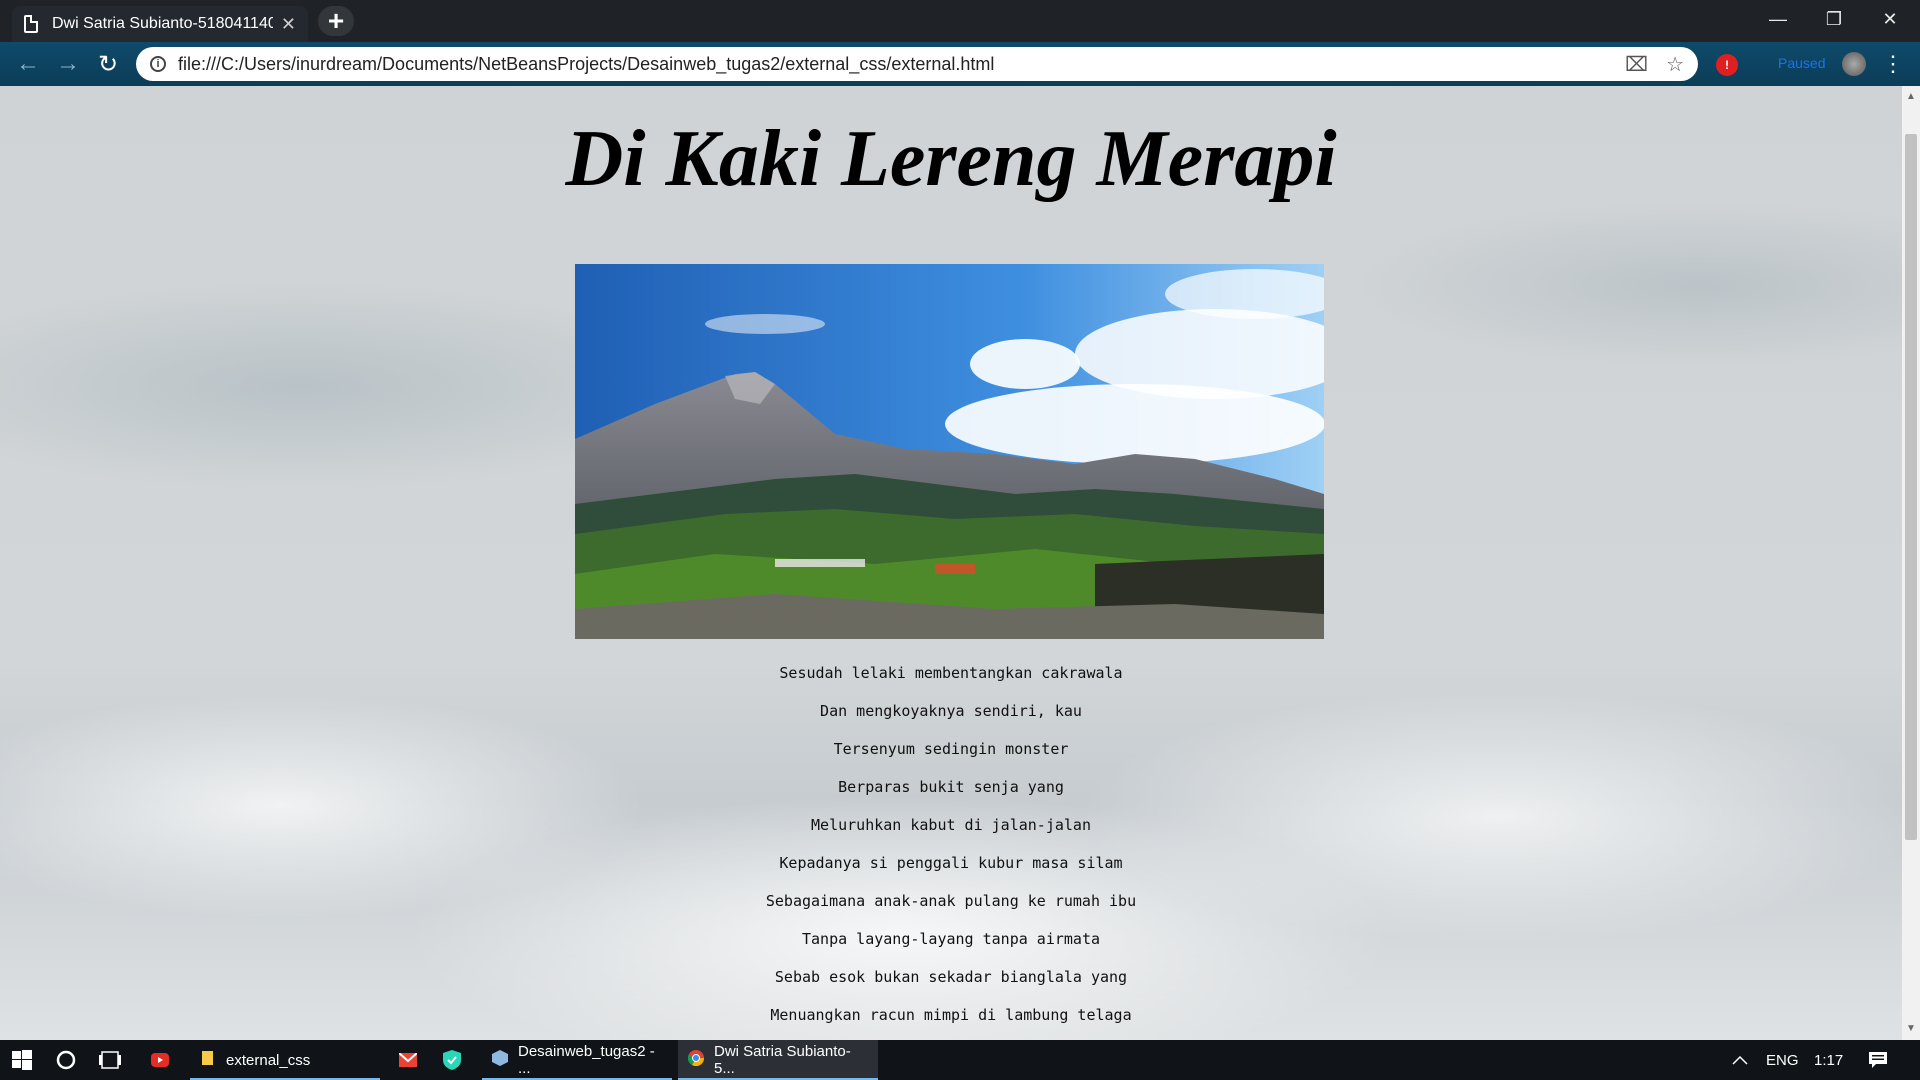 This screenshot has height=1080, width=1920. Describe the element at coordinates (1727, 65) in the screenshot. I see `extension-icon: !` at that location.